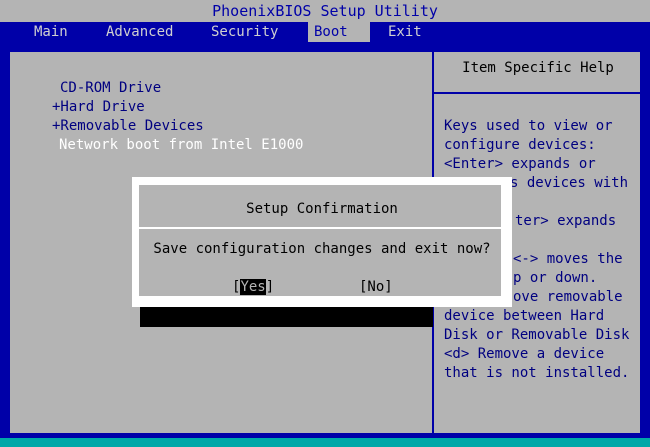 This screenshot has height=447, width=650. What do you see at coordinates (405, 32) in the screenshot?
I see `tab-exit: Exit` at bounding box center [405, 32].